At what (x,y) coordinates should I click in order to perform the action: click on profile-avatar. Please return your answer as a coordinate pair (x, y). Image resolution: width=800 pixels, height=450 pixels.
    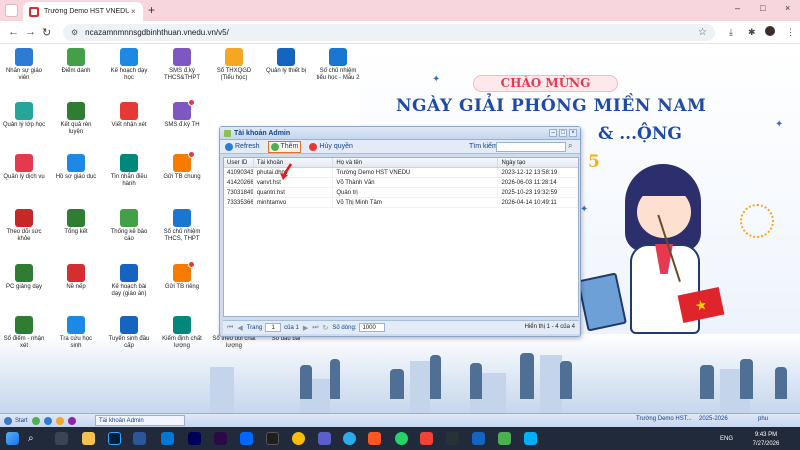
    Looking at the image, I should click on (770, 31).